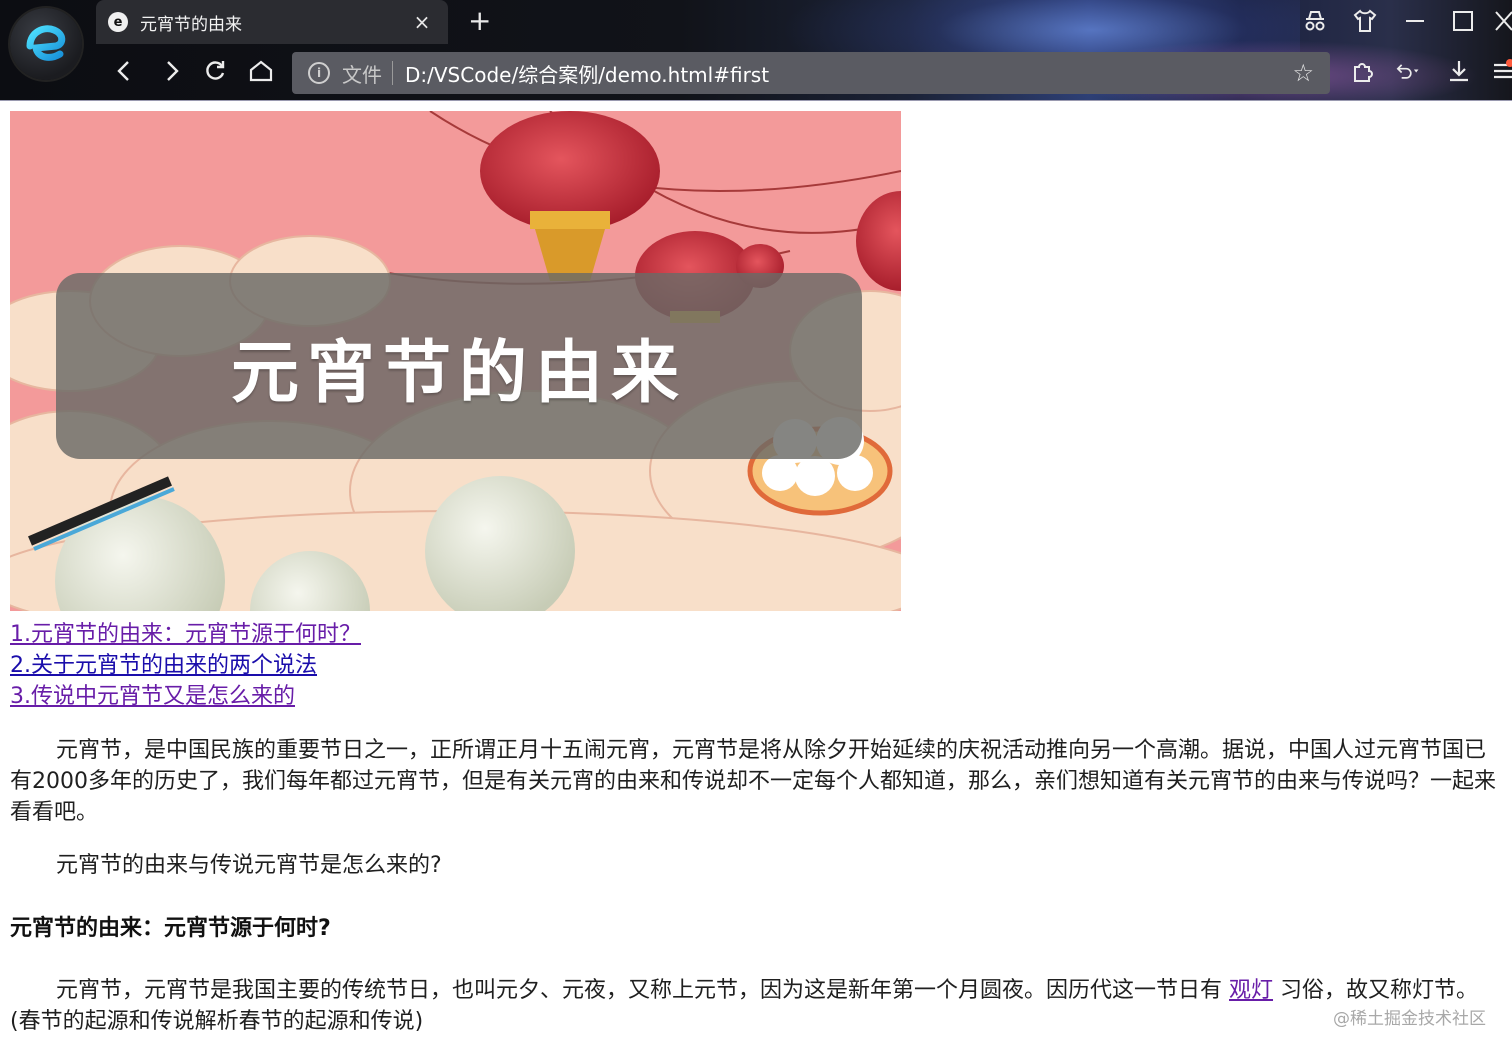  What do you see at coordinates (1459, 73) in the screenshot?
I see `download-icon` at bounding box center [1459, 73].